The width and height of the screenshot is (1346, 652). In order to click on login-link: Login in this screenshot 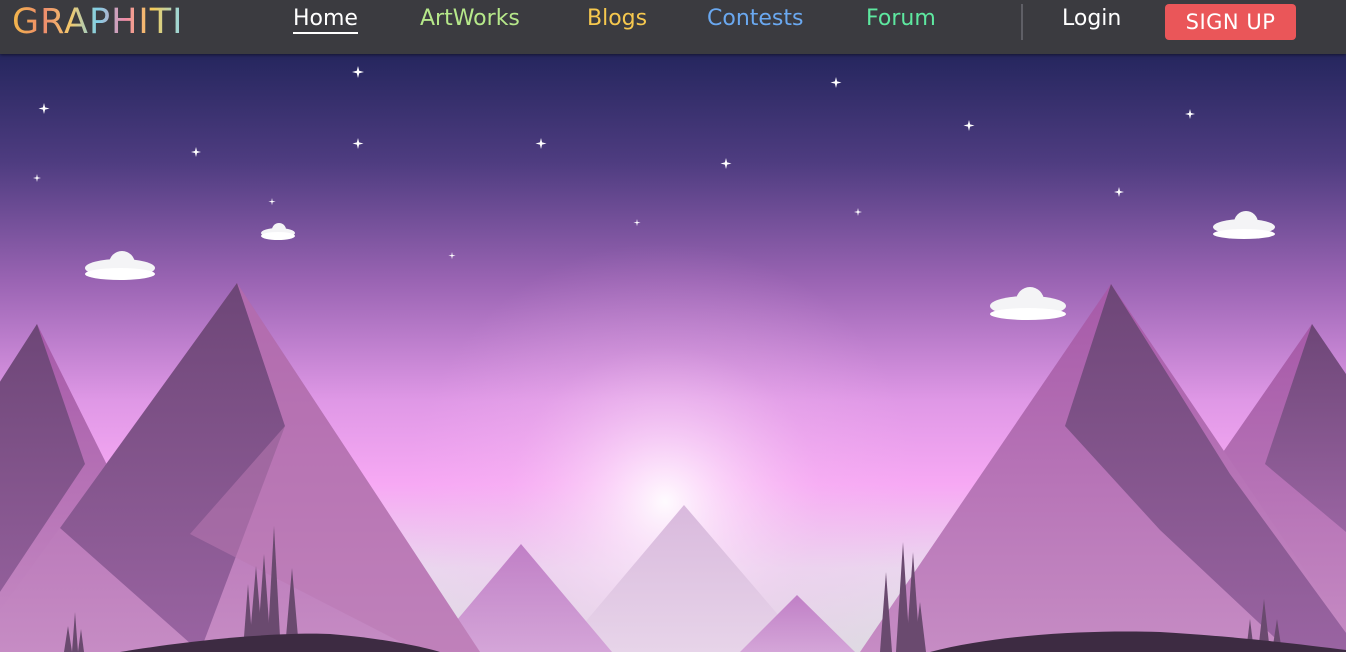, I will do `click(1091, 18)`.